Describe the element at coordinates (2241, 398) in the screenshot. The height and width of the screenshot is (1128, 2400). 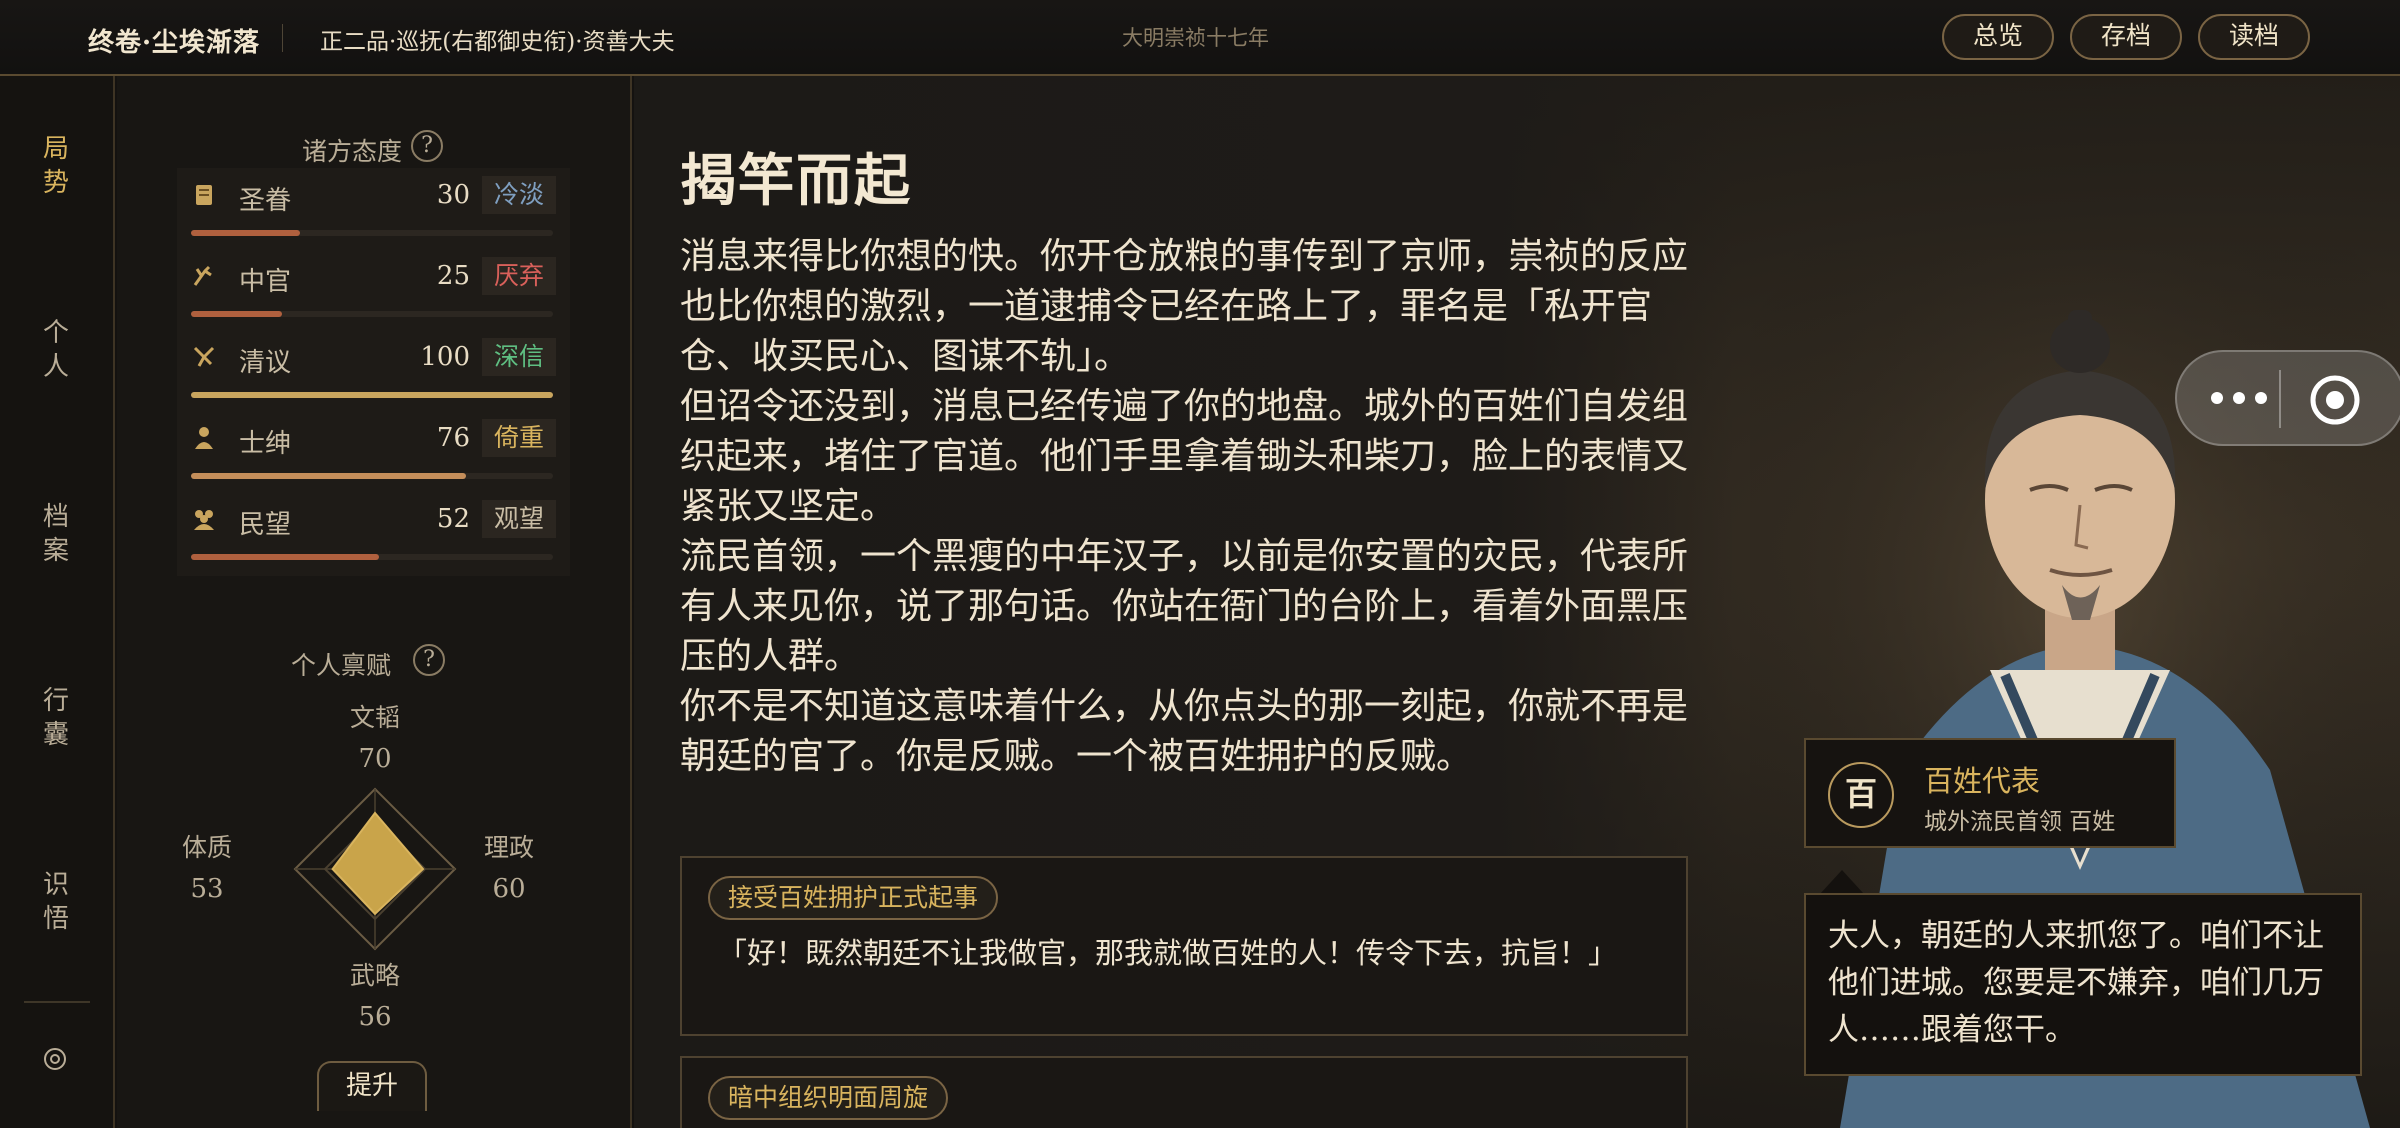
I see `more-icon` at that location.